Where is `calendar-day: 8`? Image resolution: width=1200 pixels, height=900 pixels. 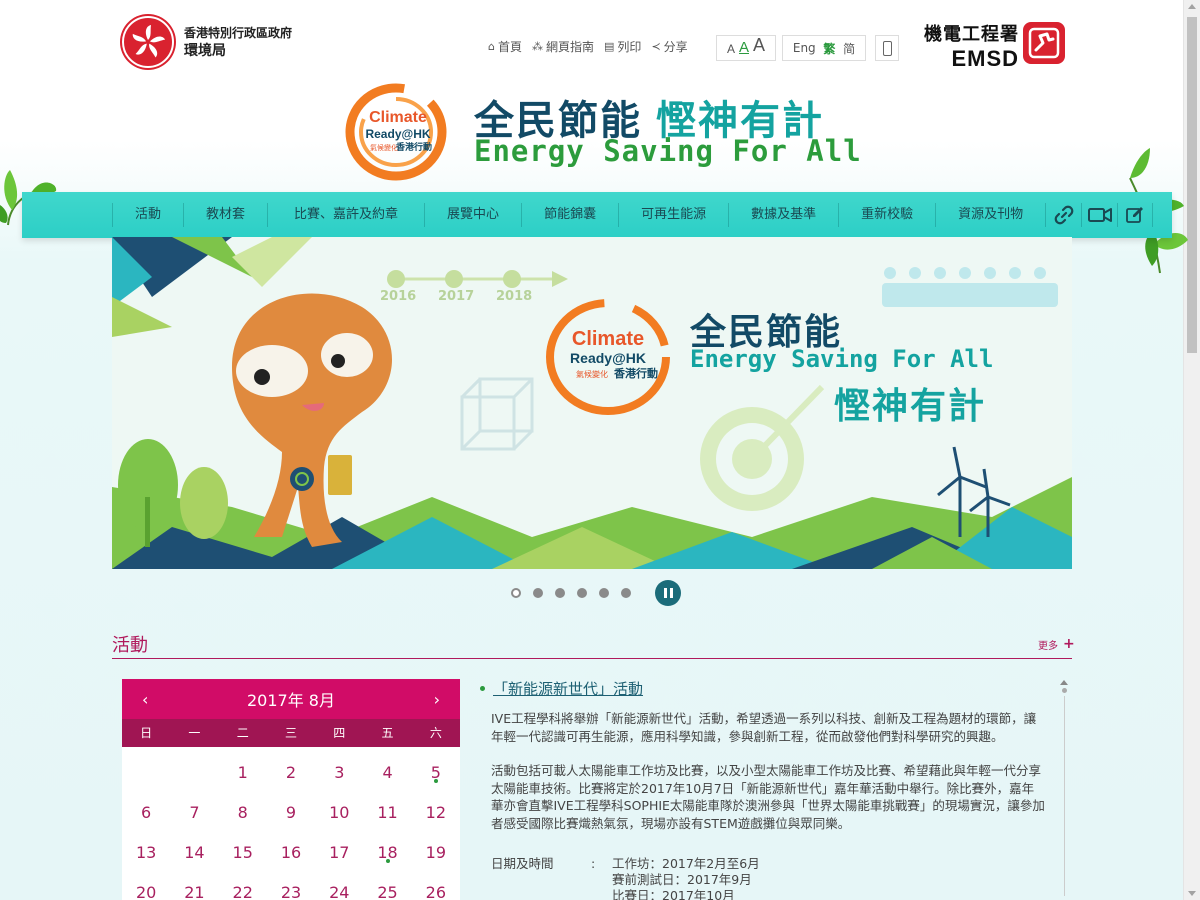 calendar-day: 8 is located at coordinates (243, 807).